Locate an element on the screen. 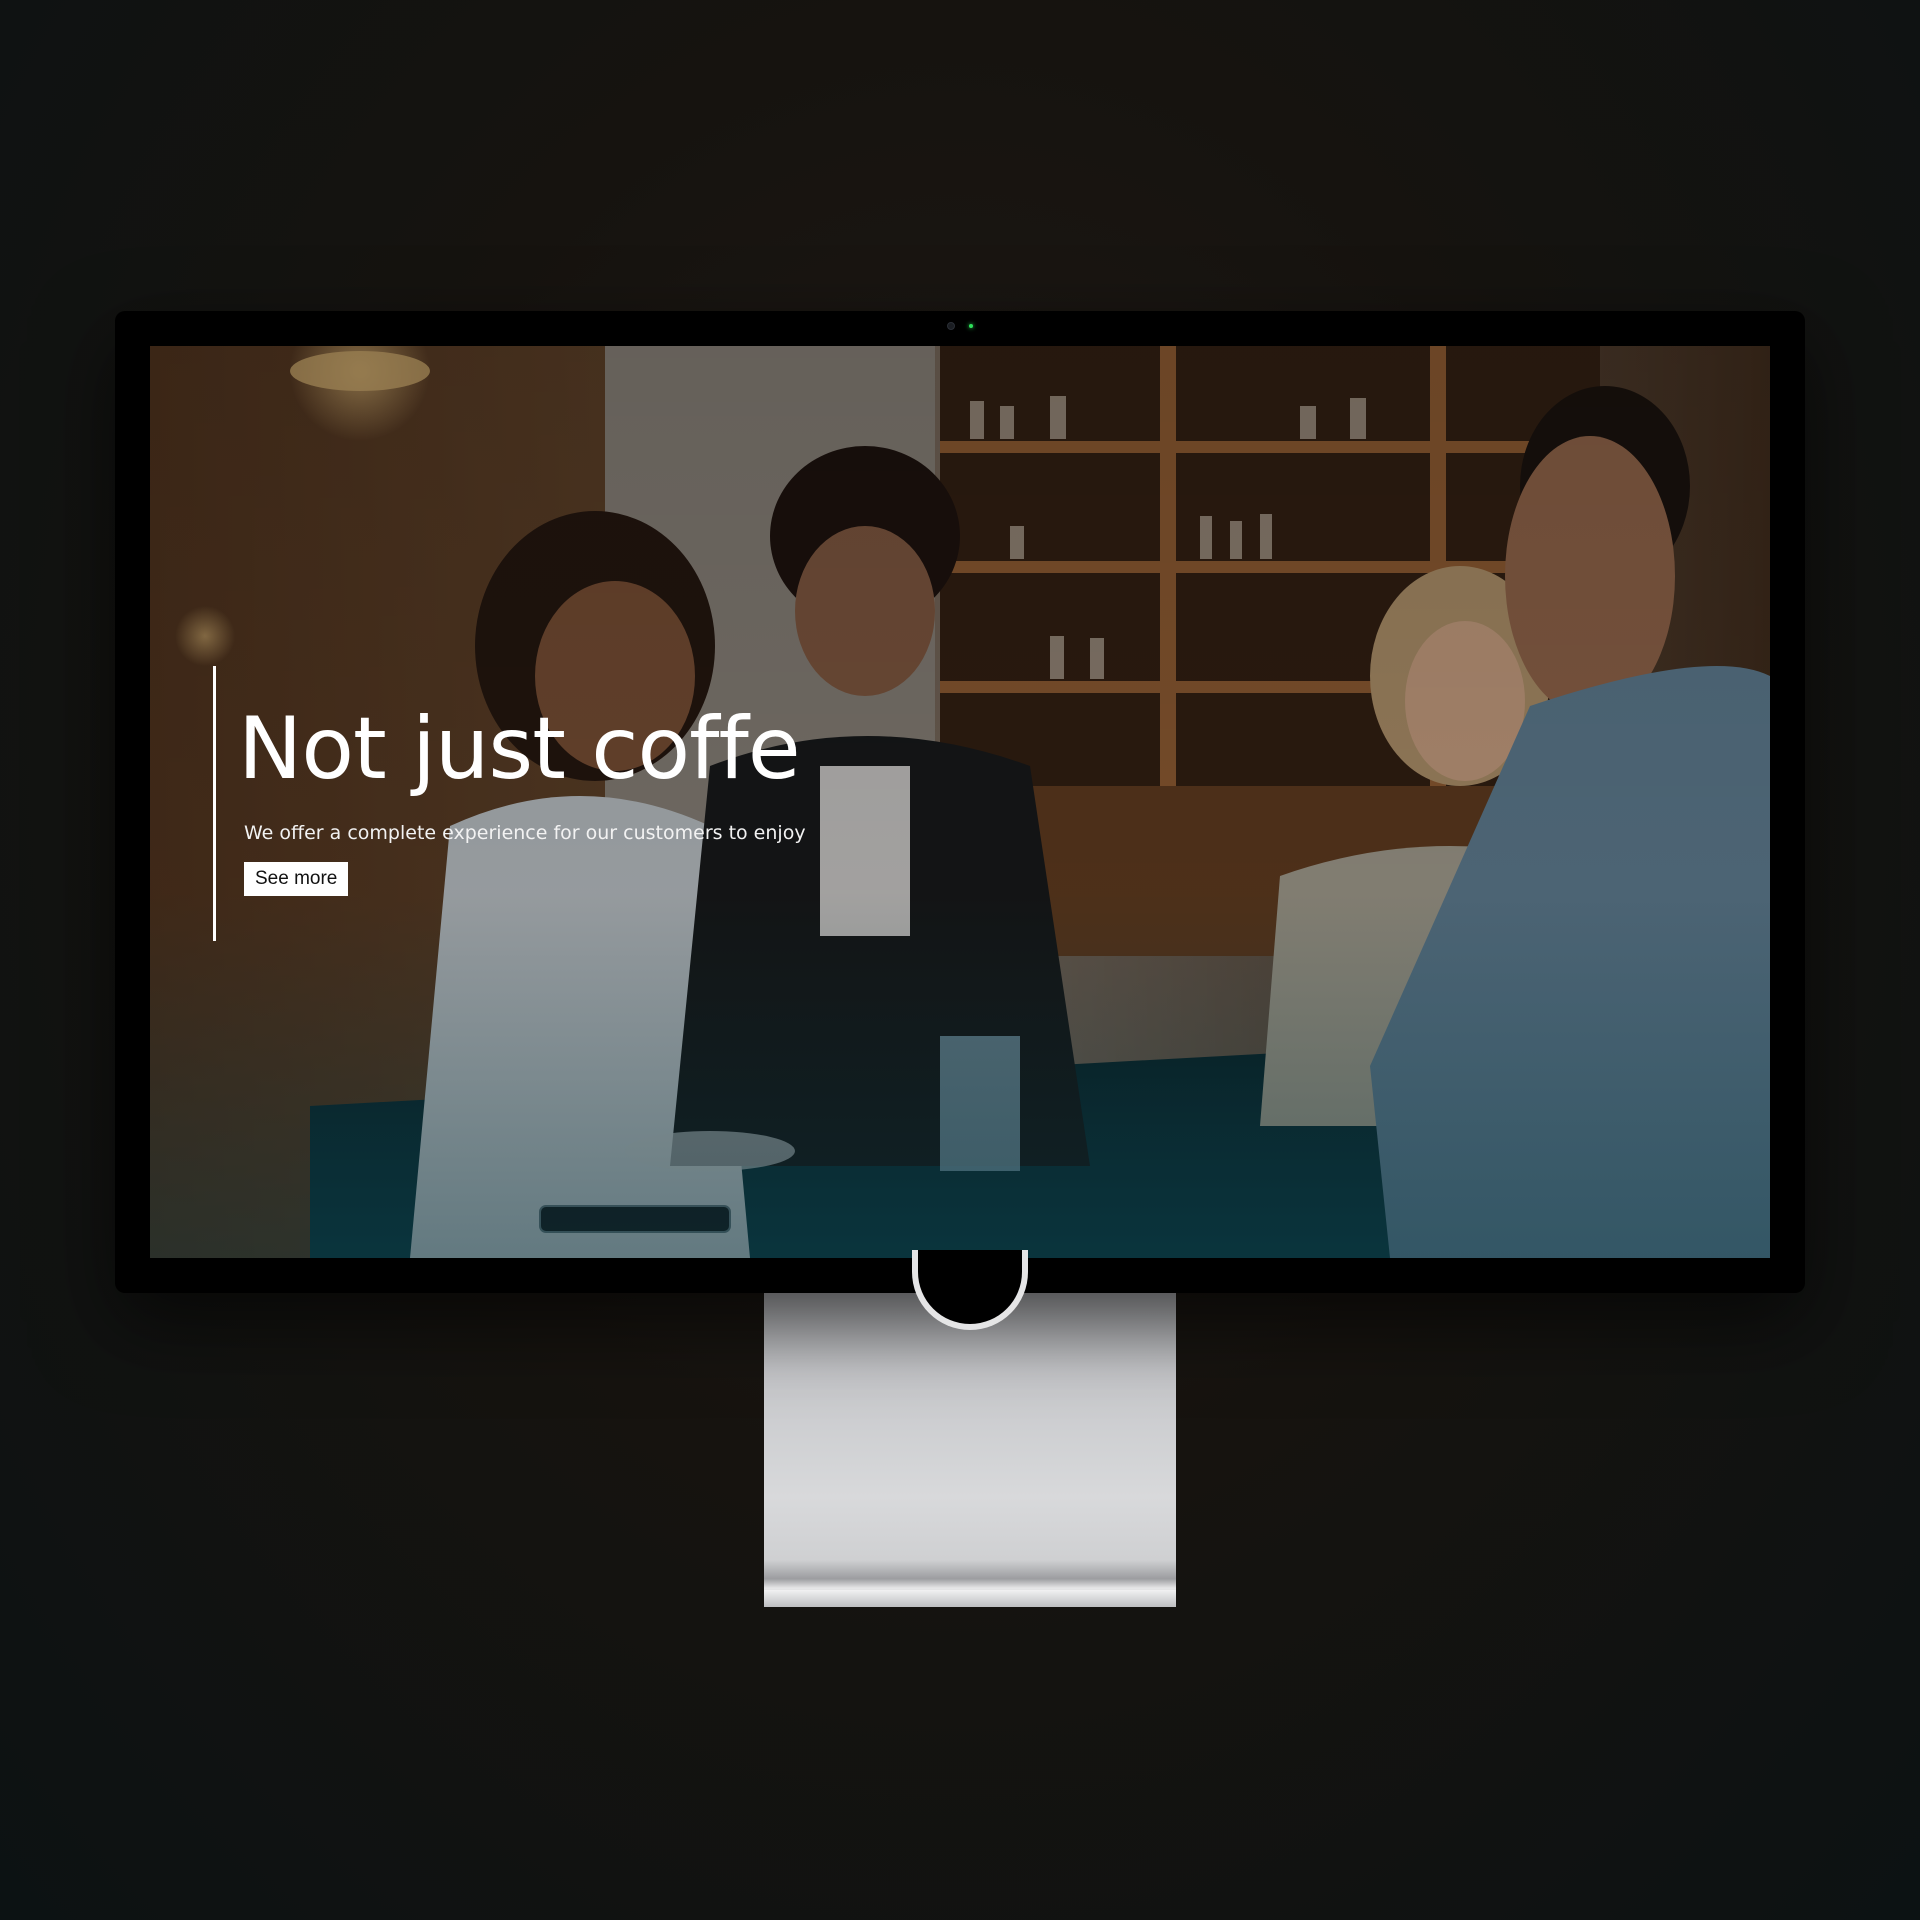 The height and width of the screenshot is (1920, 1920). camera-indicator-led is located at coordinates (971, 326).